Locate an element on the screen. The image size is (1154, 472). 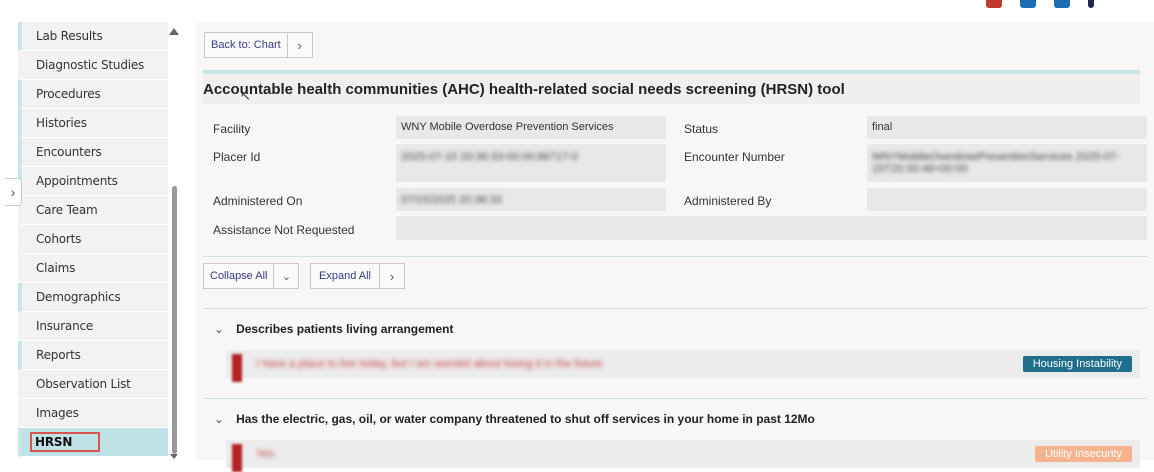
scroll-down-icon is located at coordinates (174, 456).